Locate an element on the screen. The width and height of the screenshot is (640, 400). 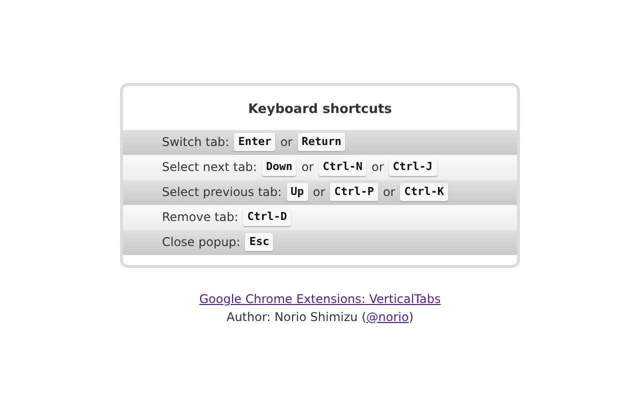
key-cap: Ctrl-N is located at coordinates (342, 167).